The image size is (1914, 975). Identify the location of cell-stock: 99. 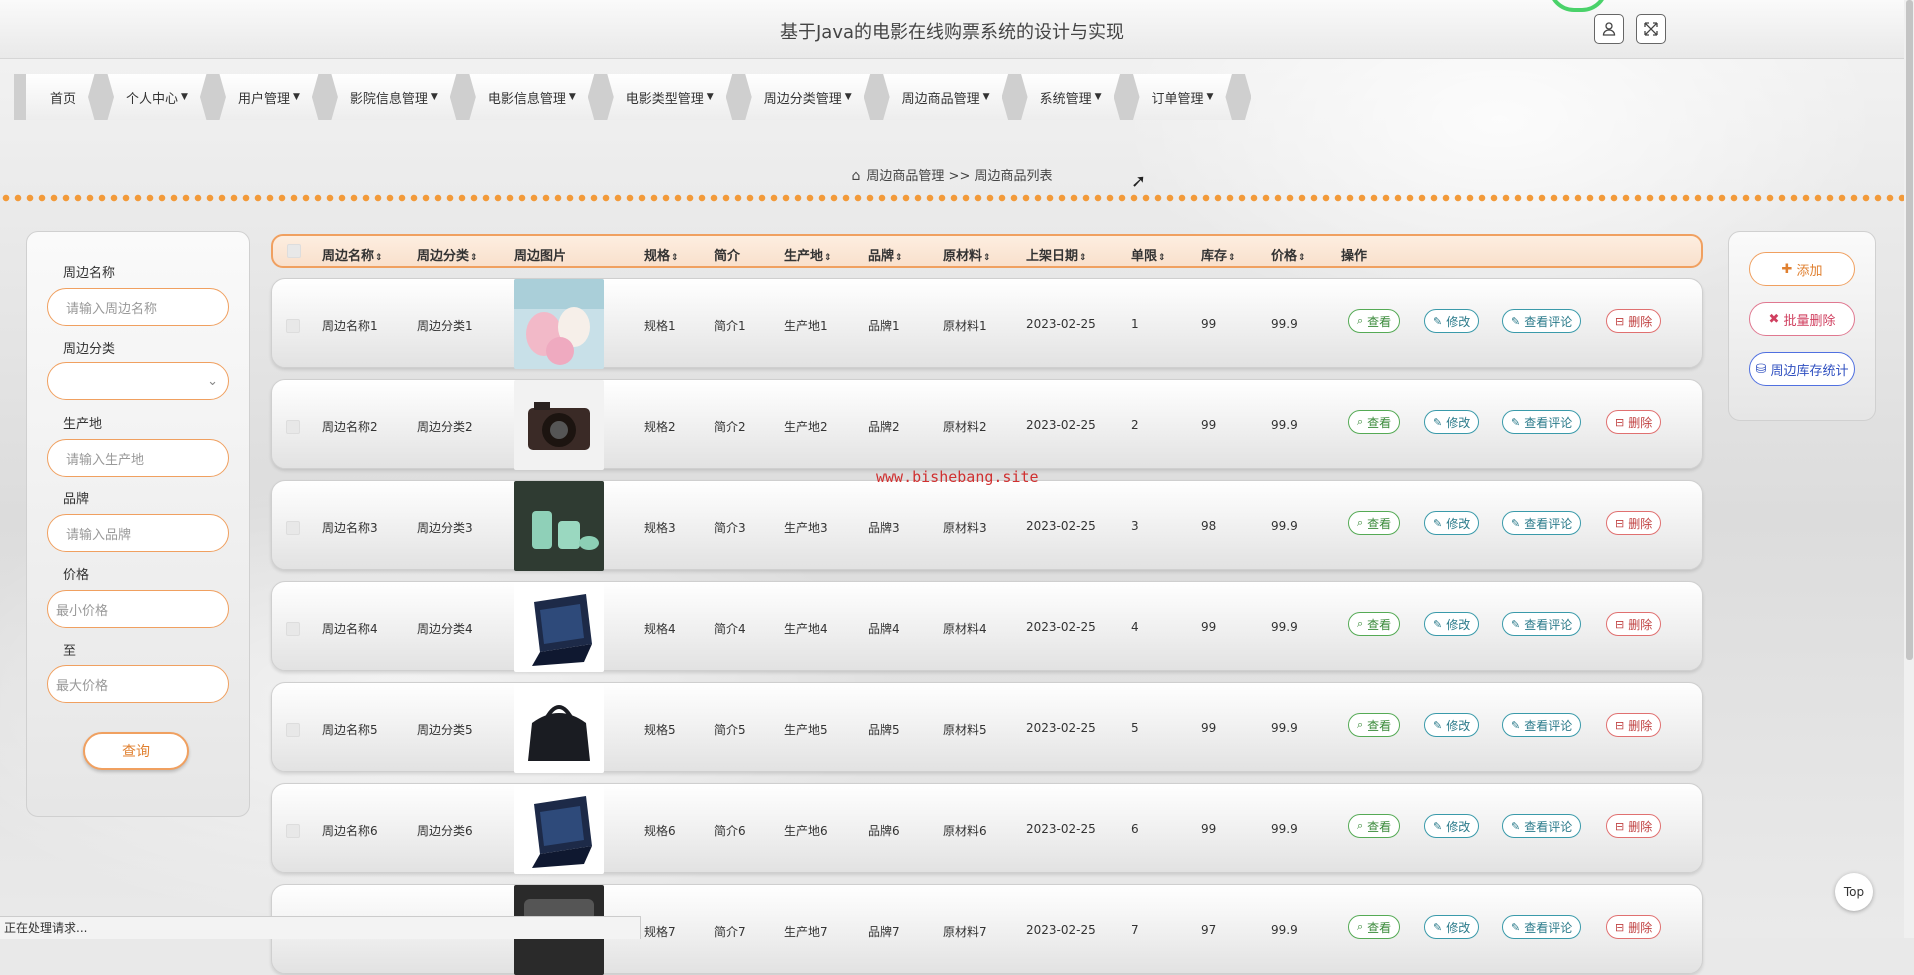
(1209, 627).